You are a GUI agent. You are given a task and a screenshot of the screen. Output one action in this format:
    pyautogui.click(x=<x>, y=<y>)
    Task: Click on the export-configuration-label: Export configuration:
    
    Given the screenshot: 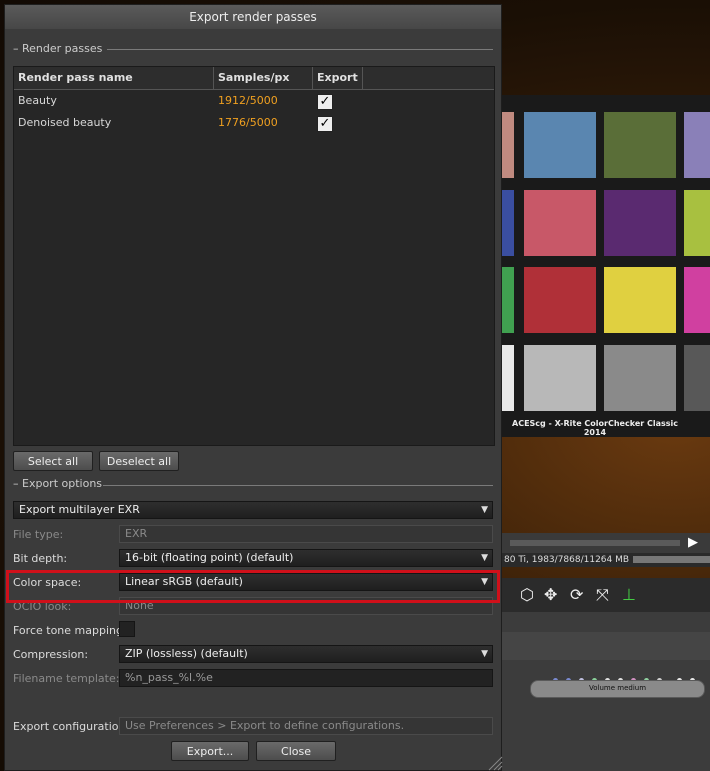 What is the action you would take?
    pyautogui.click(x=71, y=726)
    